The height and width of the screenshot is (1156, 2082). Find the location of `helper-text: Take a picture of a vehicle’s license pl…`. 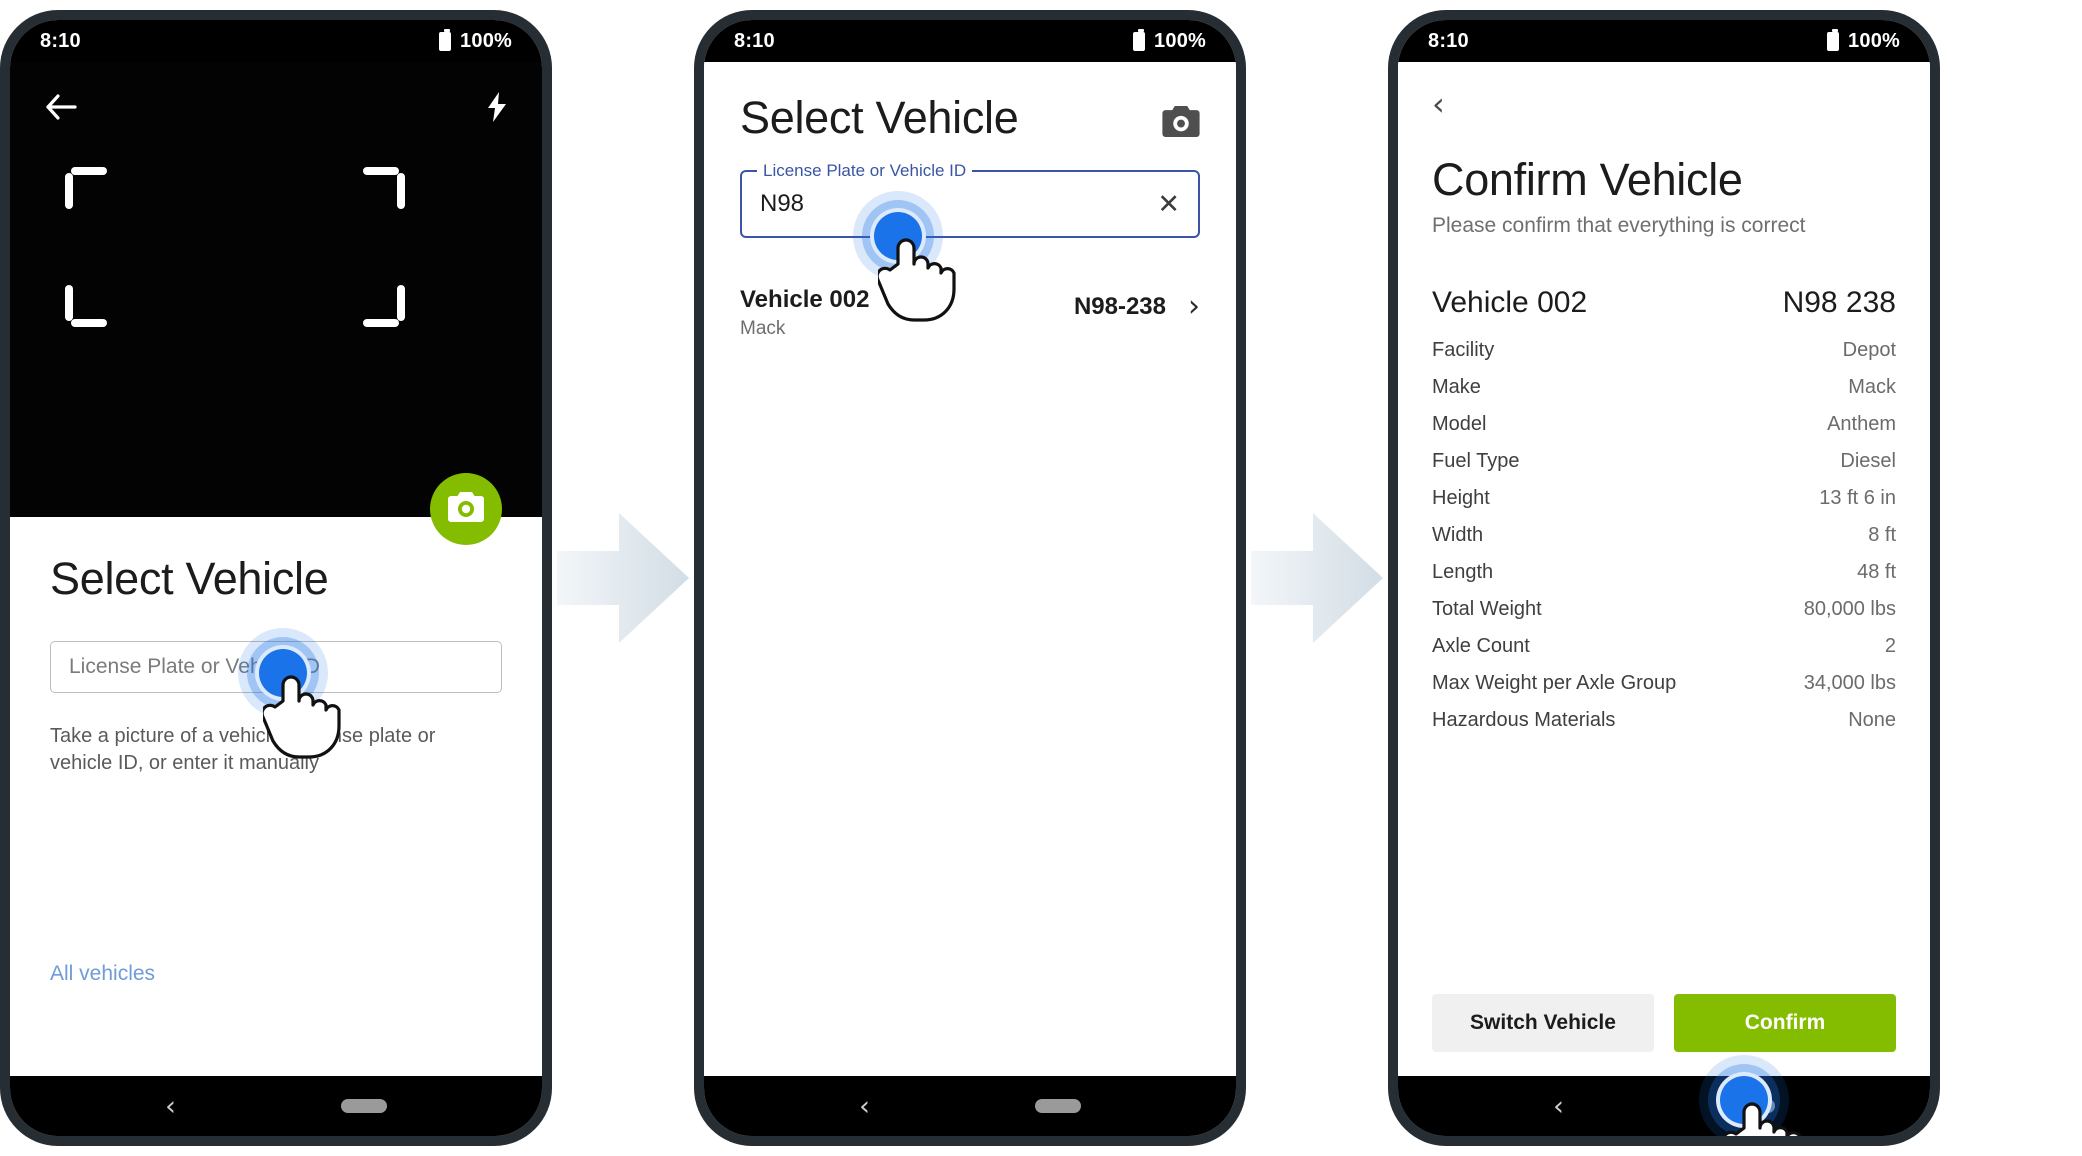

helper-text: Take a picture of a vehicle’s license pl… is located at coordinates (243, 749).